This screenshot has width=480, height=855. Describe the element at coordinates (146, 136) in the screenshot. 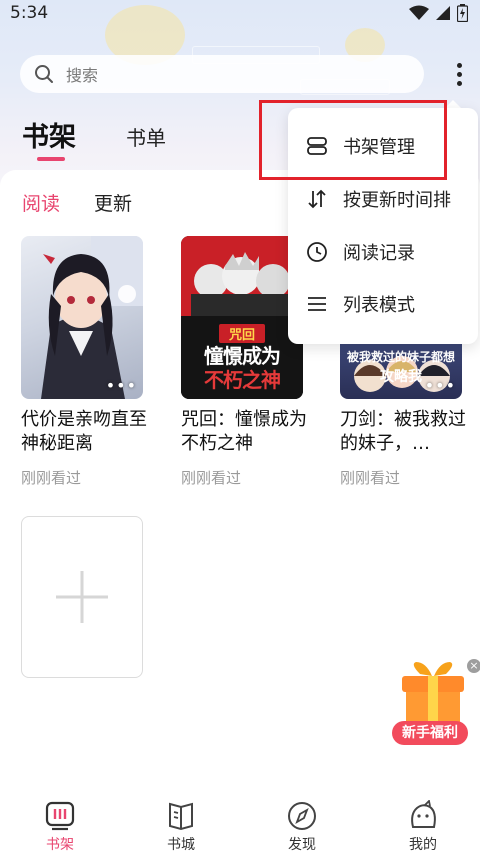

I see `tab-booklist: 书单` at that location.